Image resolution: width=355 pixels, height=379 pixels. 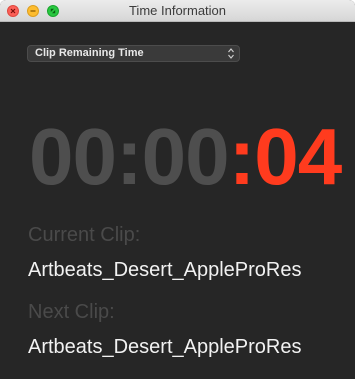 What do you see at coordinates (129, 156) in the screenshot?
I see `timecode-elapsed-part: 00:00` at bounding box center [129, 156].